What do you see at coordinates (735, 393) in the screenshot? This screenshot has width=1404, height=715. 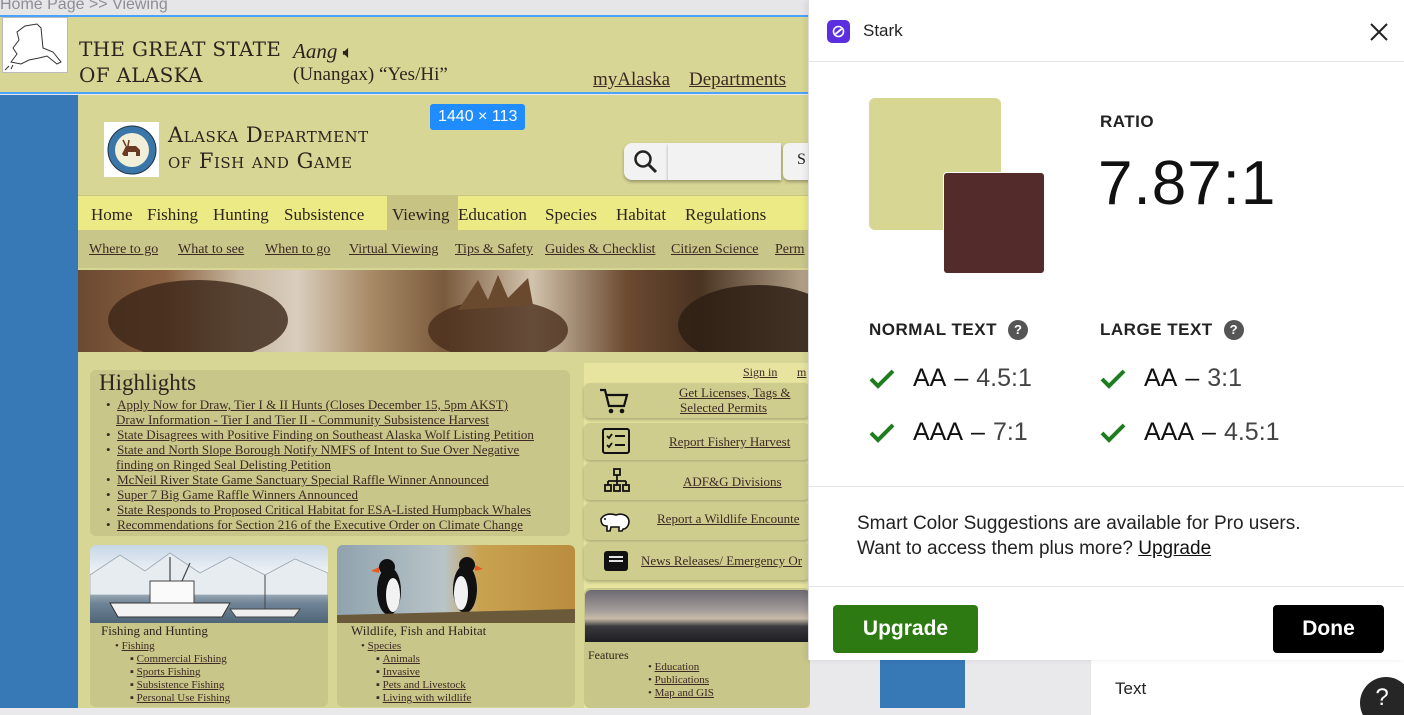 I see `licenses-link-line1: Get Licenses, Tags &` at bounding box center [735, 393].